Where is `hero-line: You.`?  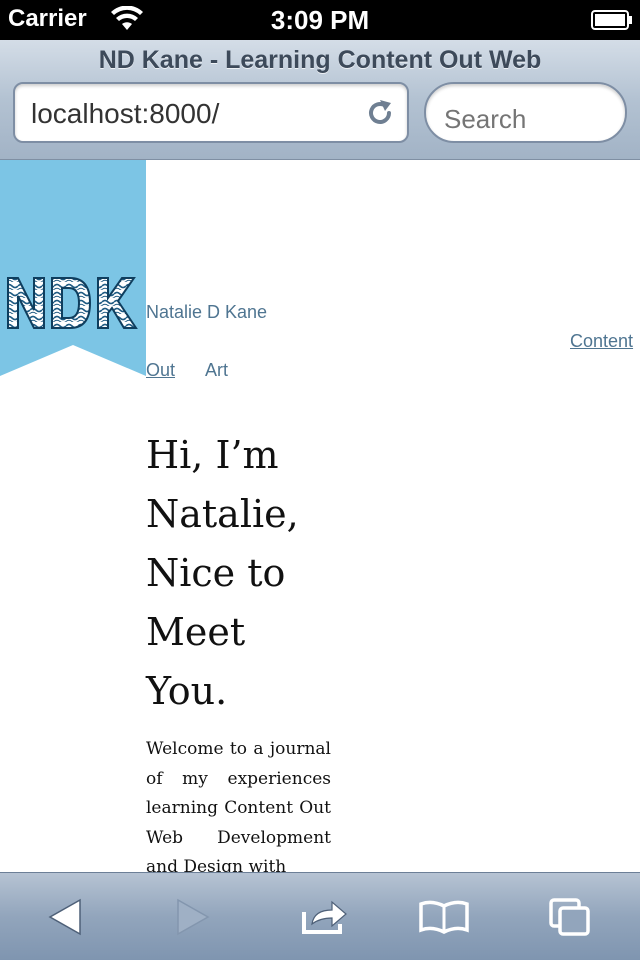
hero-line: You. is located at coordinates (187, 691).